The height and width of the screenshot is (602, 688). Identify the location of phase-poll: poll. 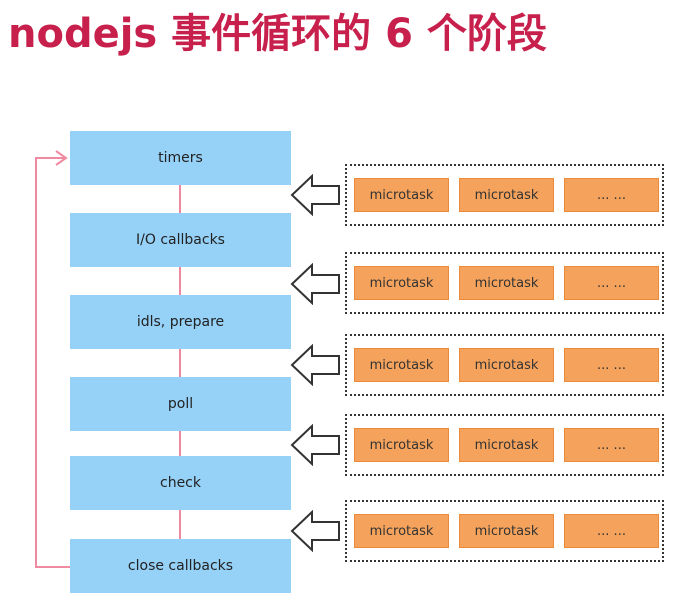
(180, 404).